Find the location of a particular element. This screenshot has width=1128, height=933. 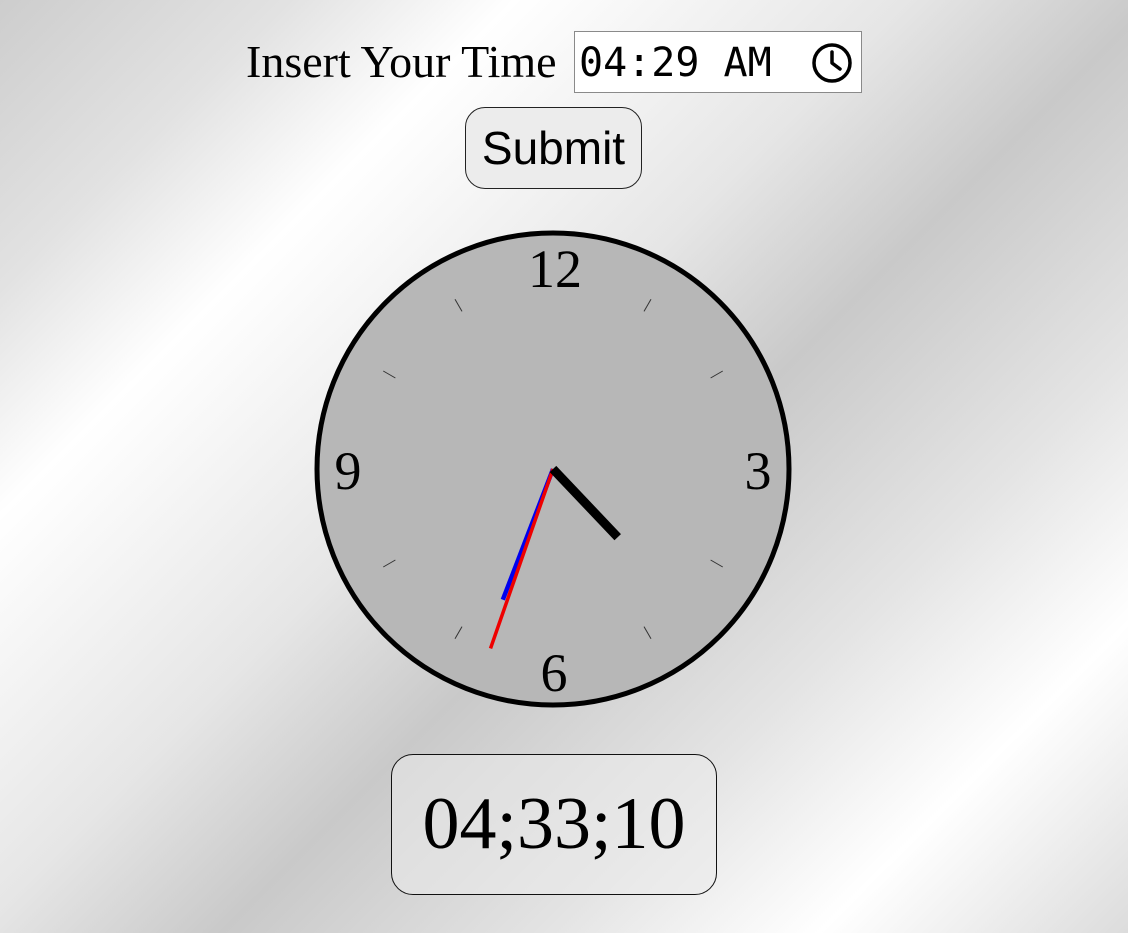

time-form: Insert Your Time 04:29 AM is located at coordinates (564, 62).